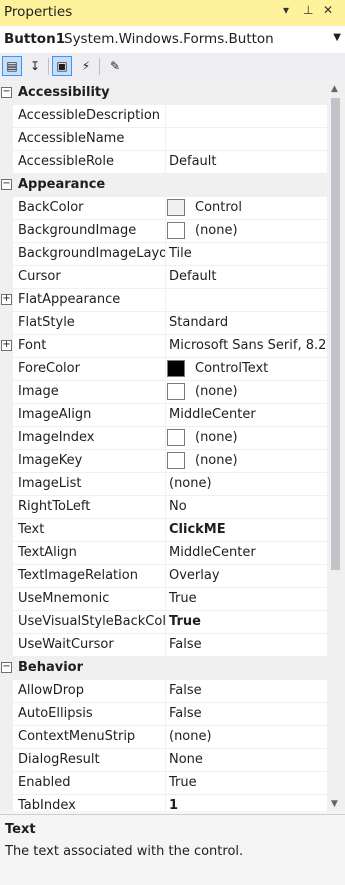 This screenshot has width=345, height=885. I want to click on property-row: Enabled True, so click(163, 783).